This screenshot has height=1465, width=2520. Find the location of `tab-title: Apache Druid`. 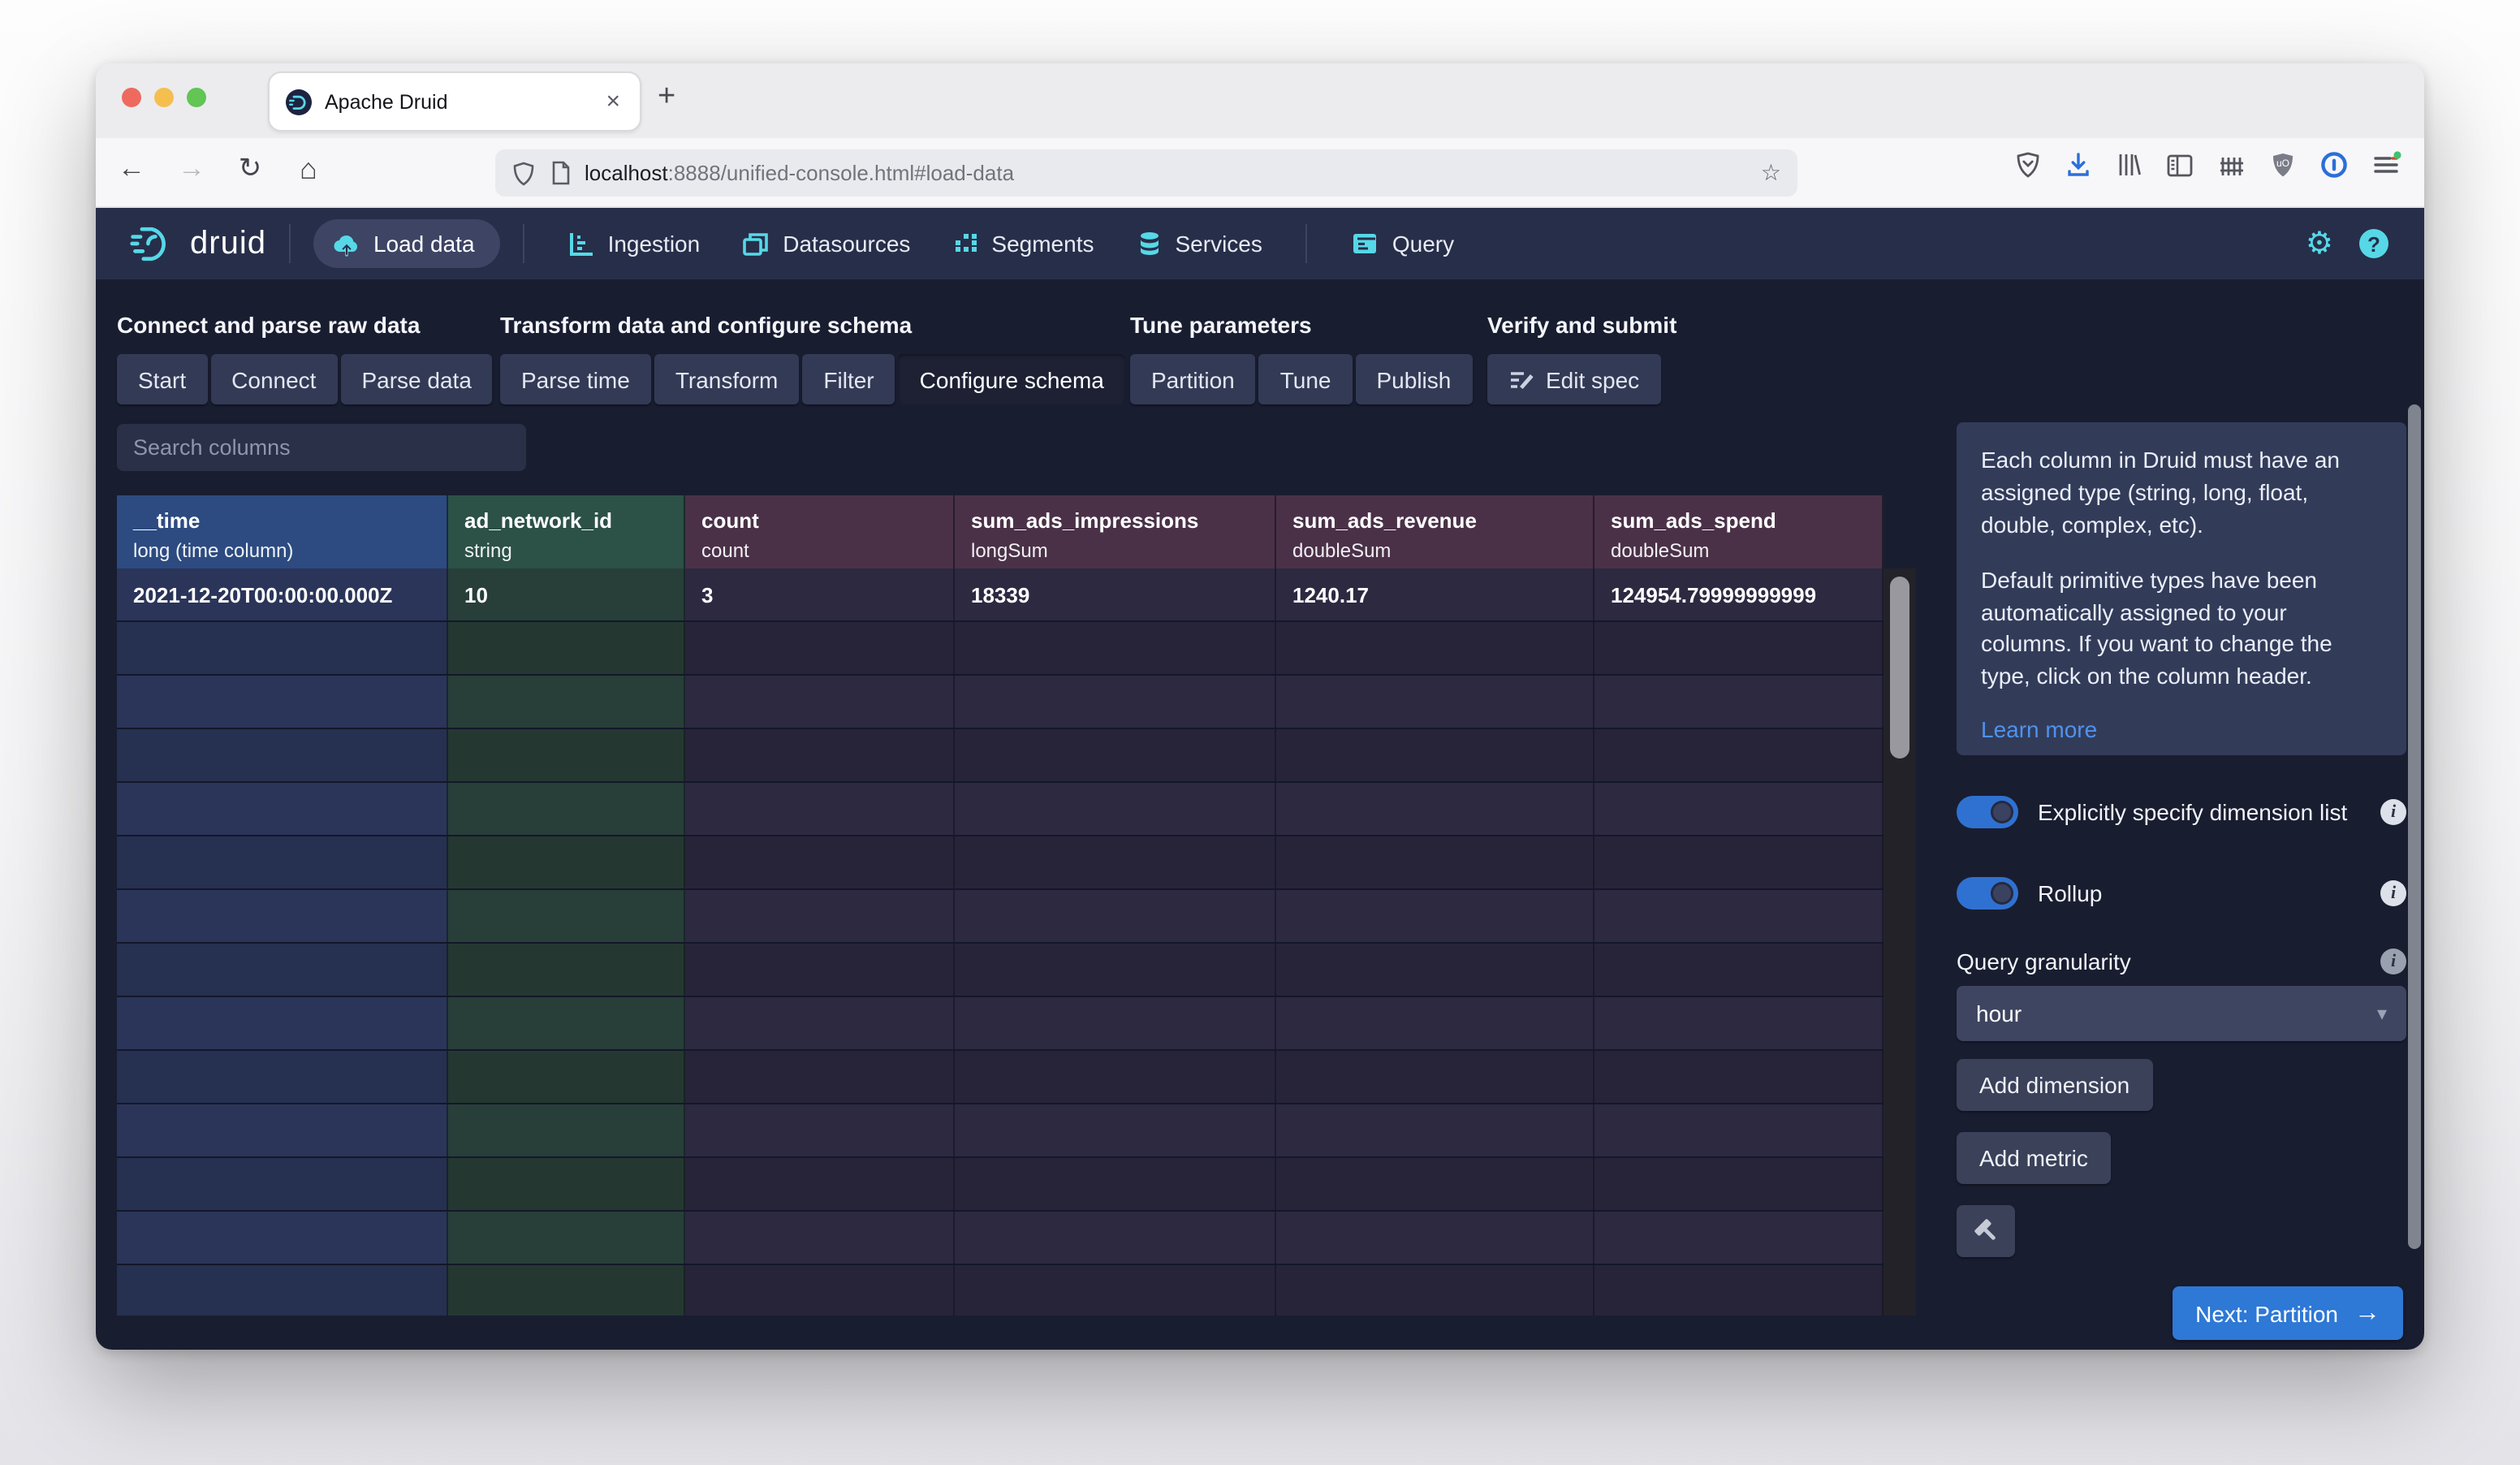

tab-title: Apache Druid is located at coordinates (386, 101).